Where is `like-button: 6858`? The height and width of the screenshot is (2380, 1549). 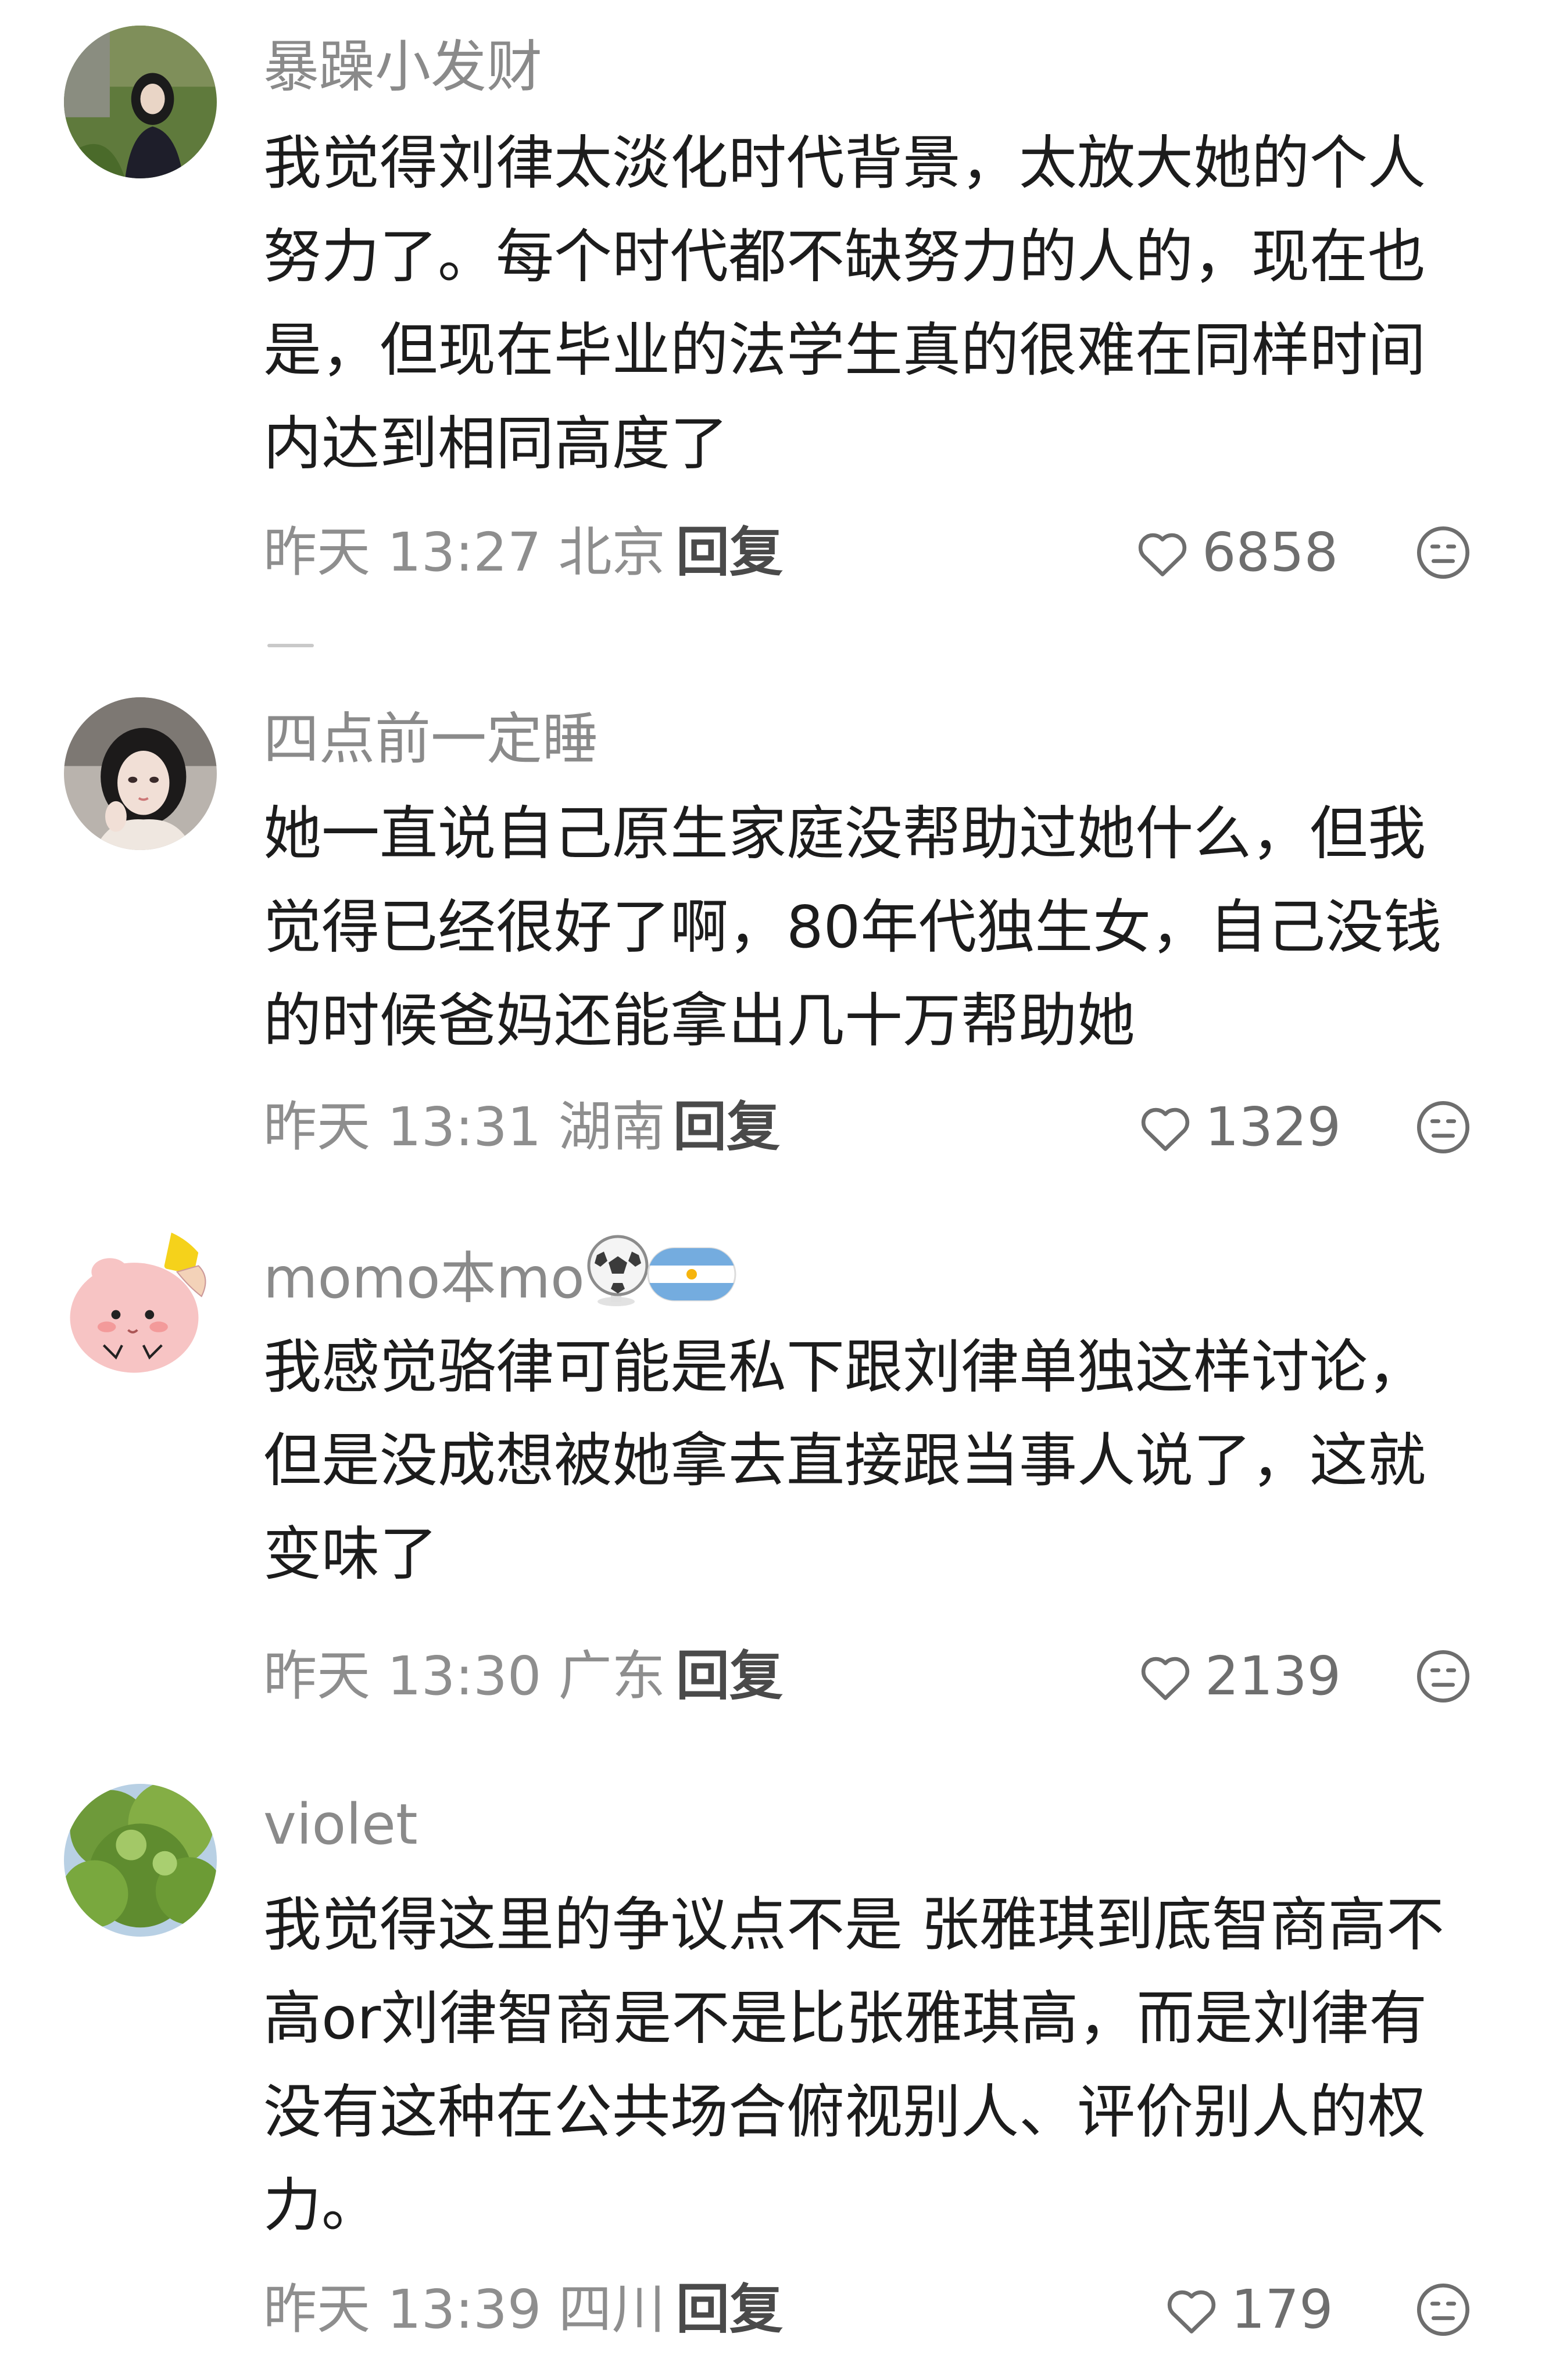 like-button: 6858 is located at coordinates (1235, 552).